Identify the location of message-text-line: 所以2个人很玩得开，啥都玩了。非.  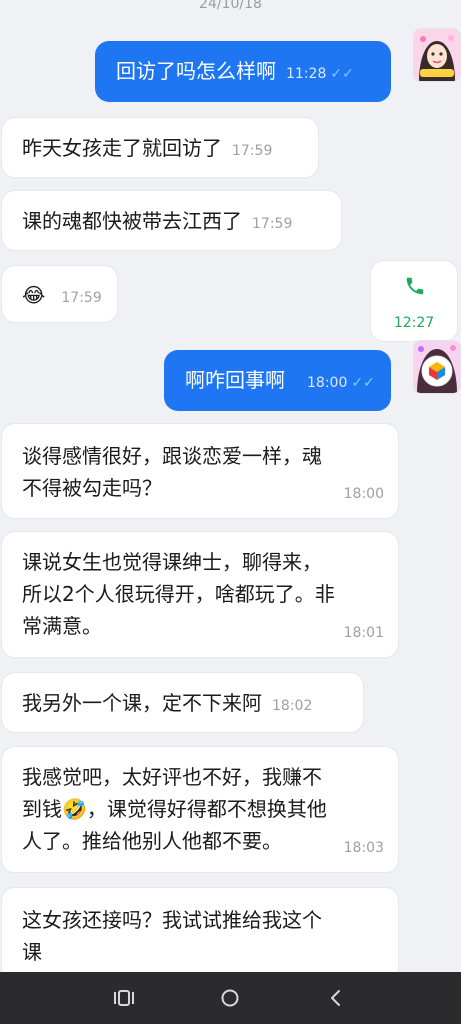
(178, 594).